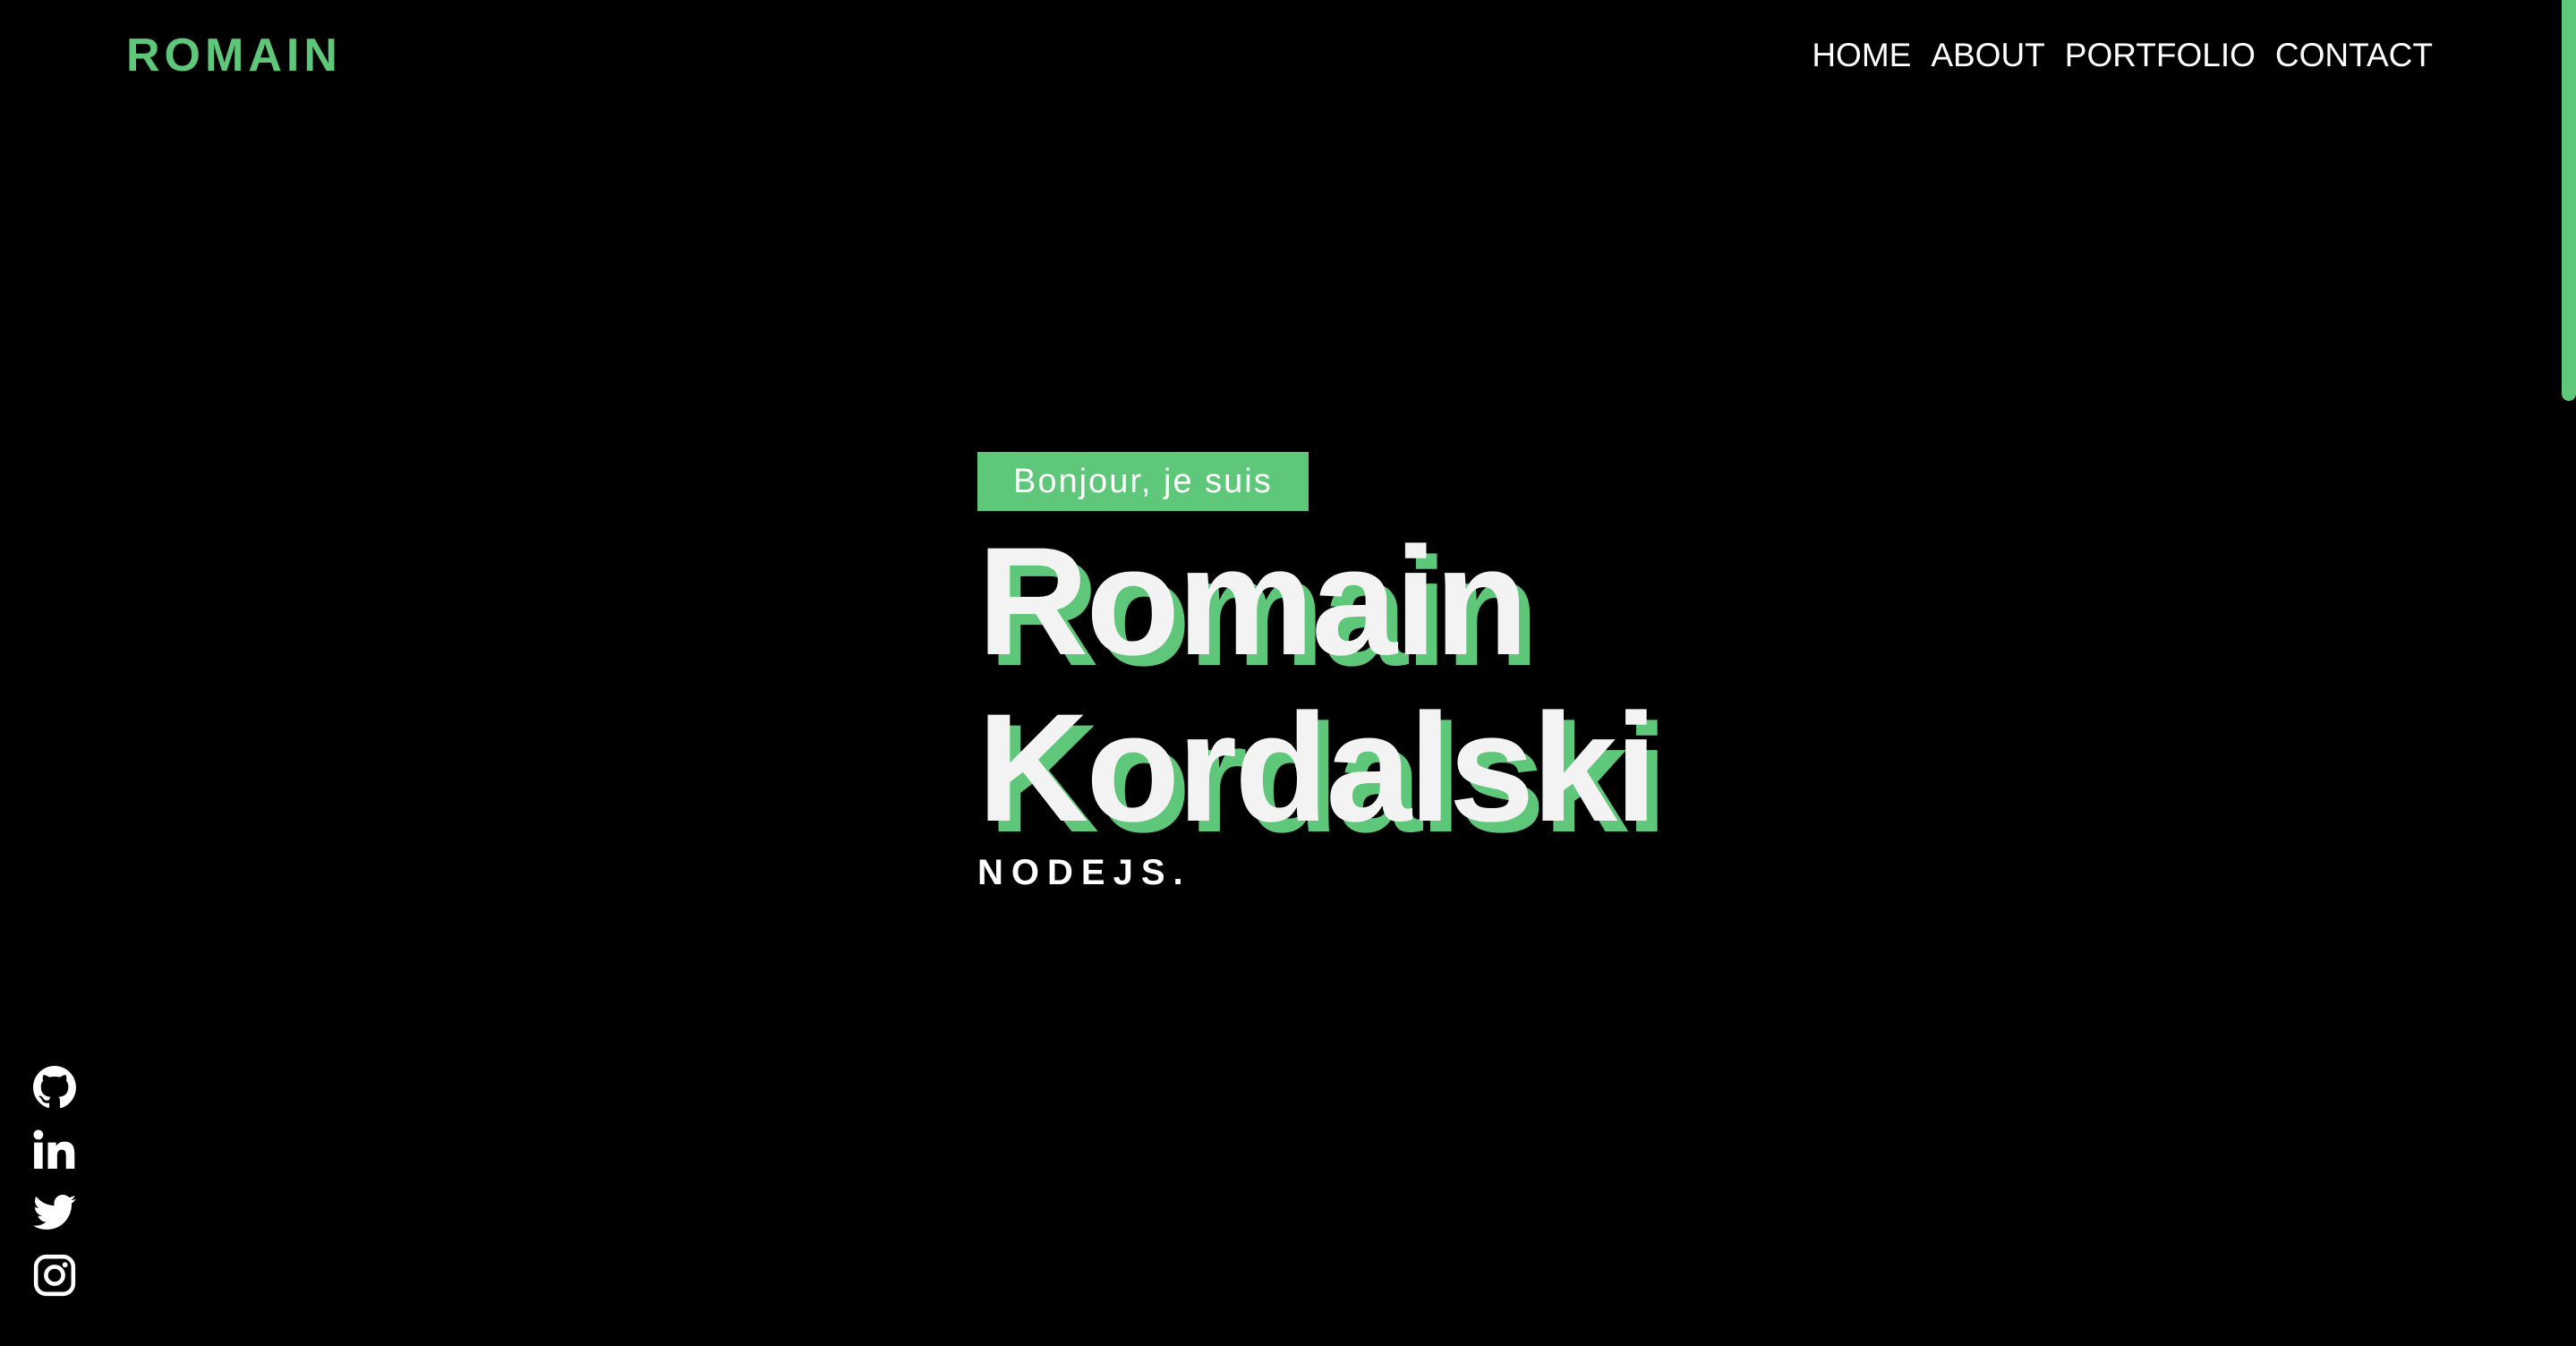  What do you see at coordinates (234, 55) in the screenshot?
I see `site-logo: ROMAIN` at bounding box center [234, 55].